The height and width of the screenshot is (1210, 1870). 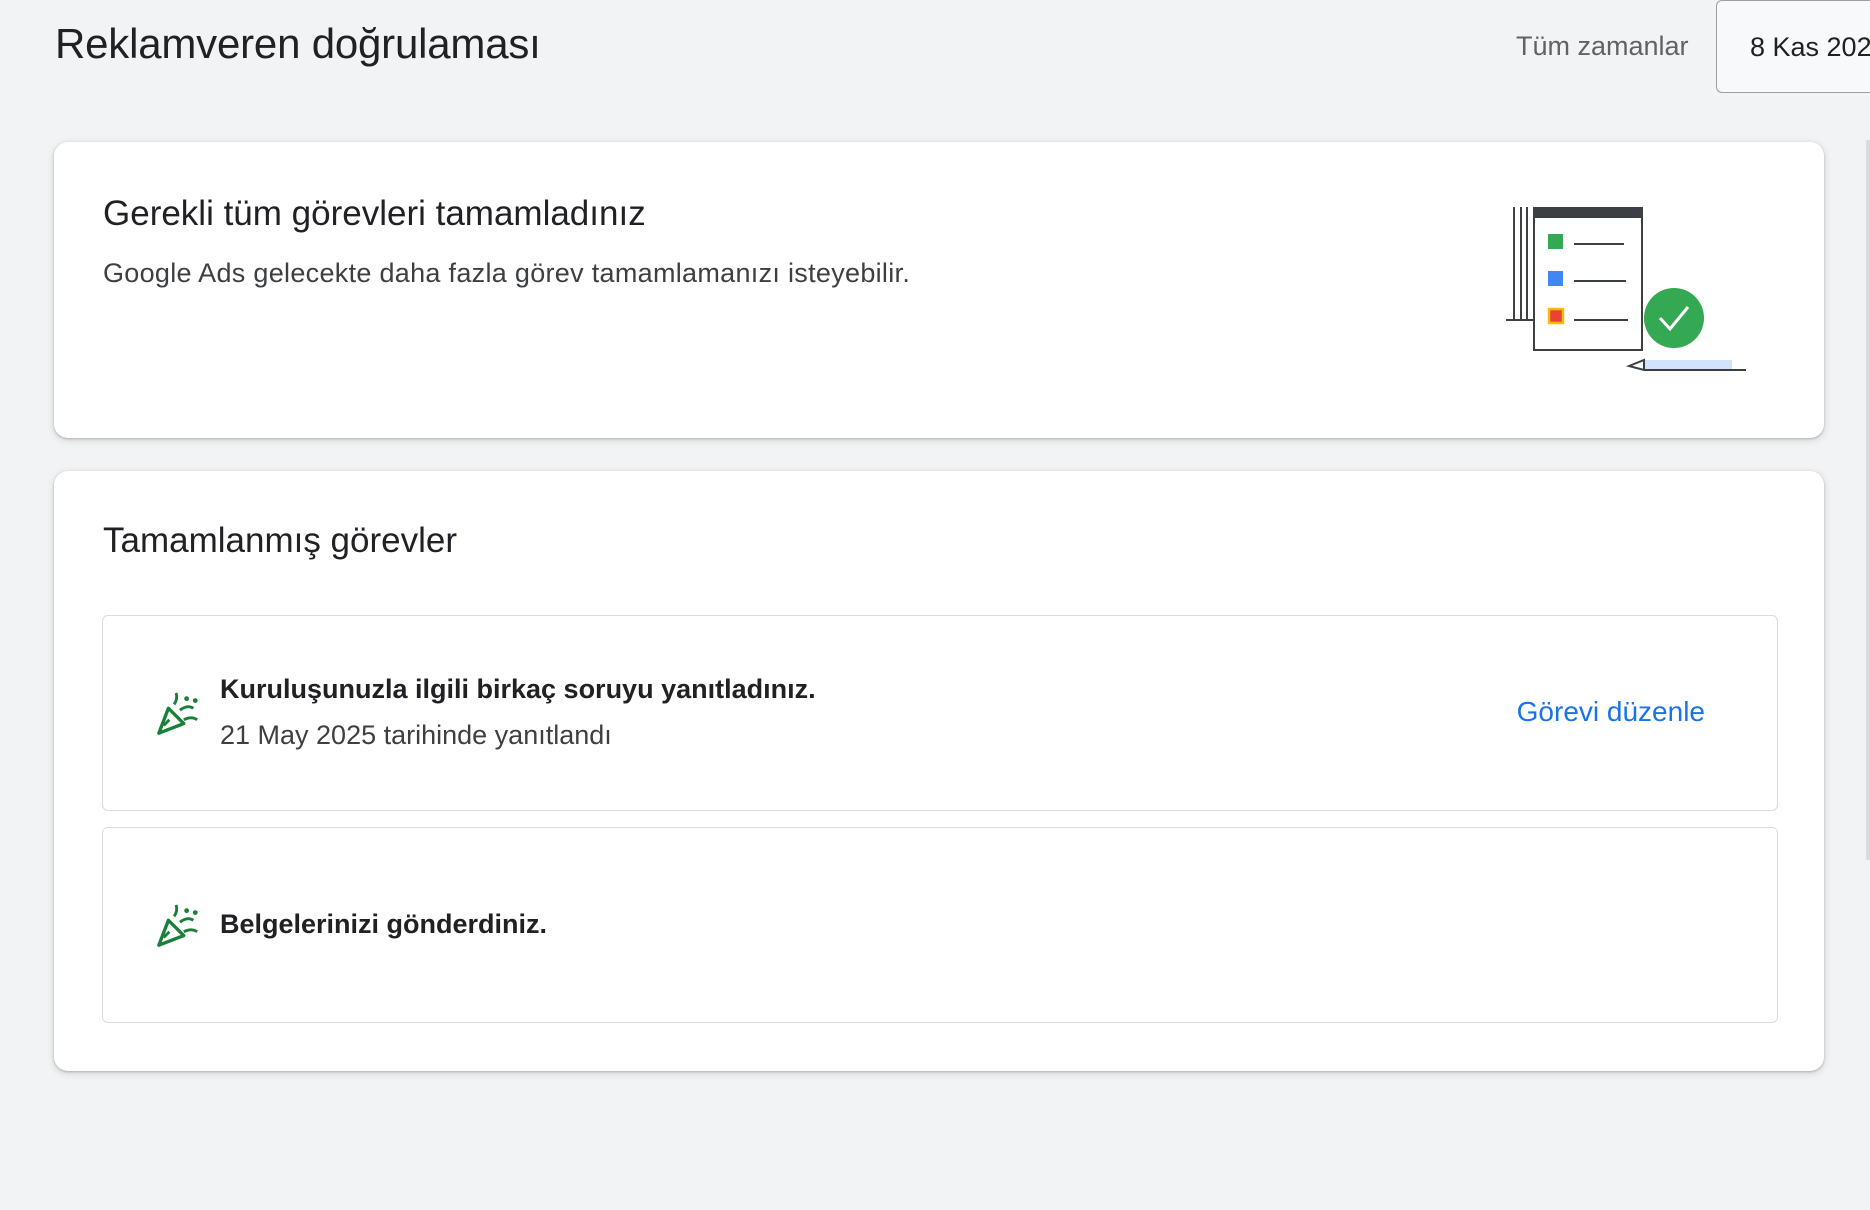 I want to click on date-range-label: Tüm zamanlar, so click(x=1602, y=46).